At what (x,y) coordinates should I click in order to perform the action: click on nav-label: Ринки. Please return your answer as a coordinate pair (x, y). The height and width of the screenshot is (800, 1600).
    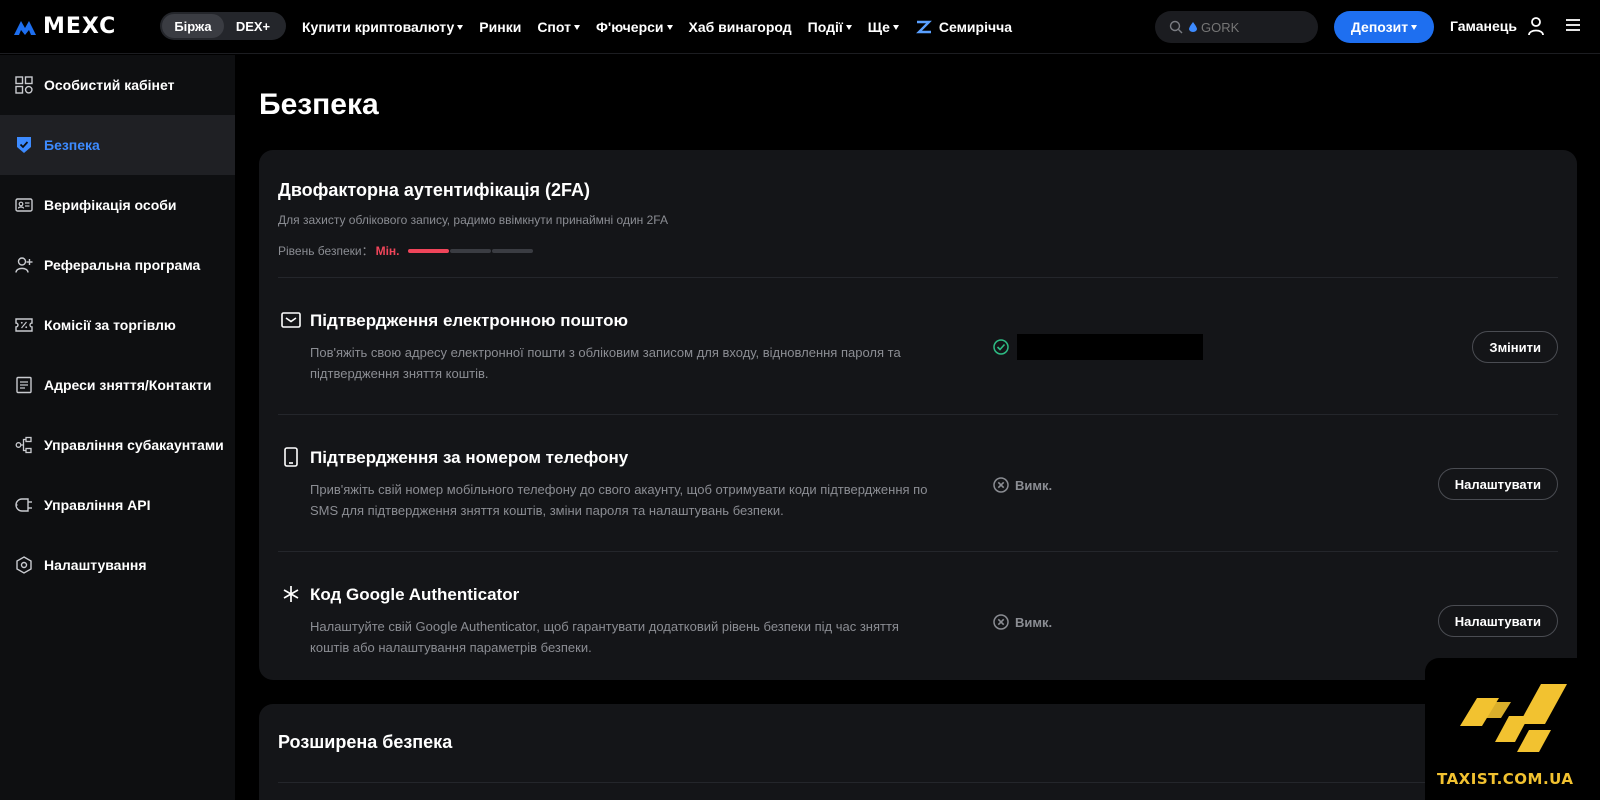
    Looking at the image, I should click on (500, 27).